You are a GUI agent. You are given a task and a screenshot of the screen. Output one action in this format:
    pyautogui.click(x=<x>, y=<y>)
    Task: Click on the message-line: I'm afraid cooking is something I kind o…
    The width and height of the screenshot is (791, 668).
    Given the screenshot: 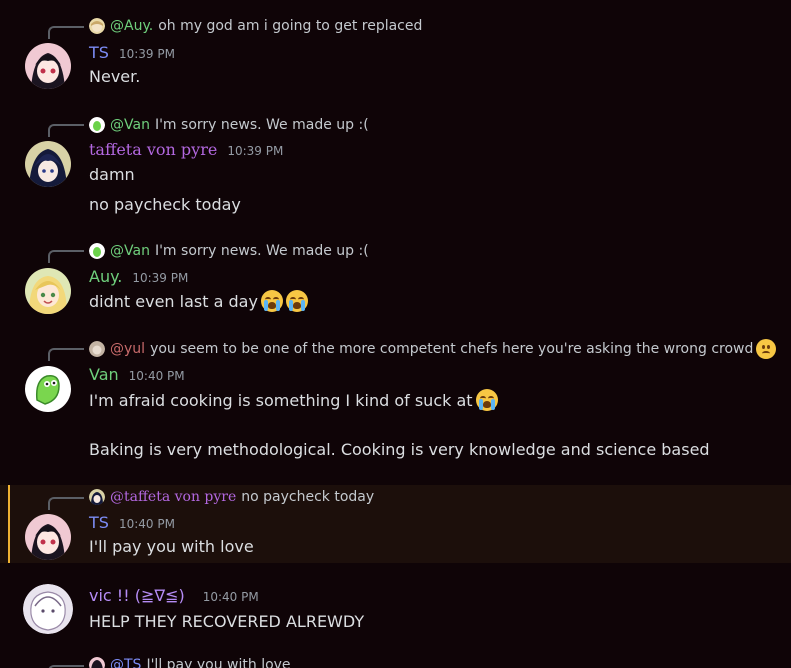 What is the action you would take?
    pyautogui.click(x=293, y=400)
    